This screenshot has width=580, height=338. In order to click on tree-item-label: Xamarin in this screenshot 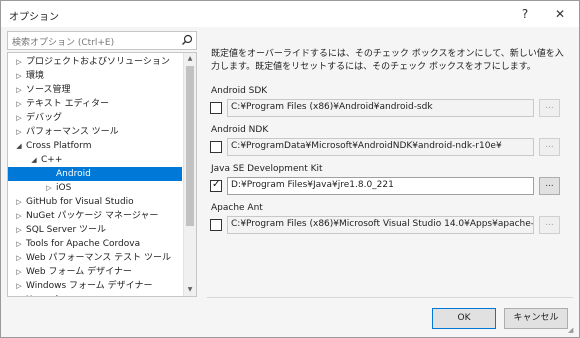, I will do `click(45, 294)`.